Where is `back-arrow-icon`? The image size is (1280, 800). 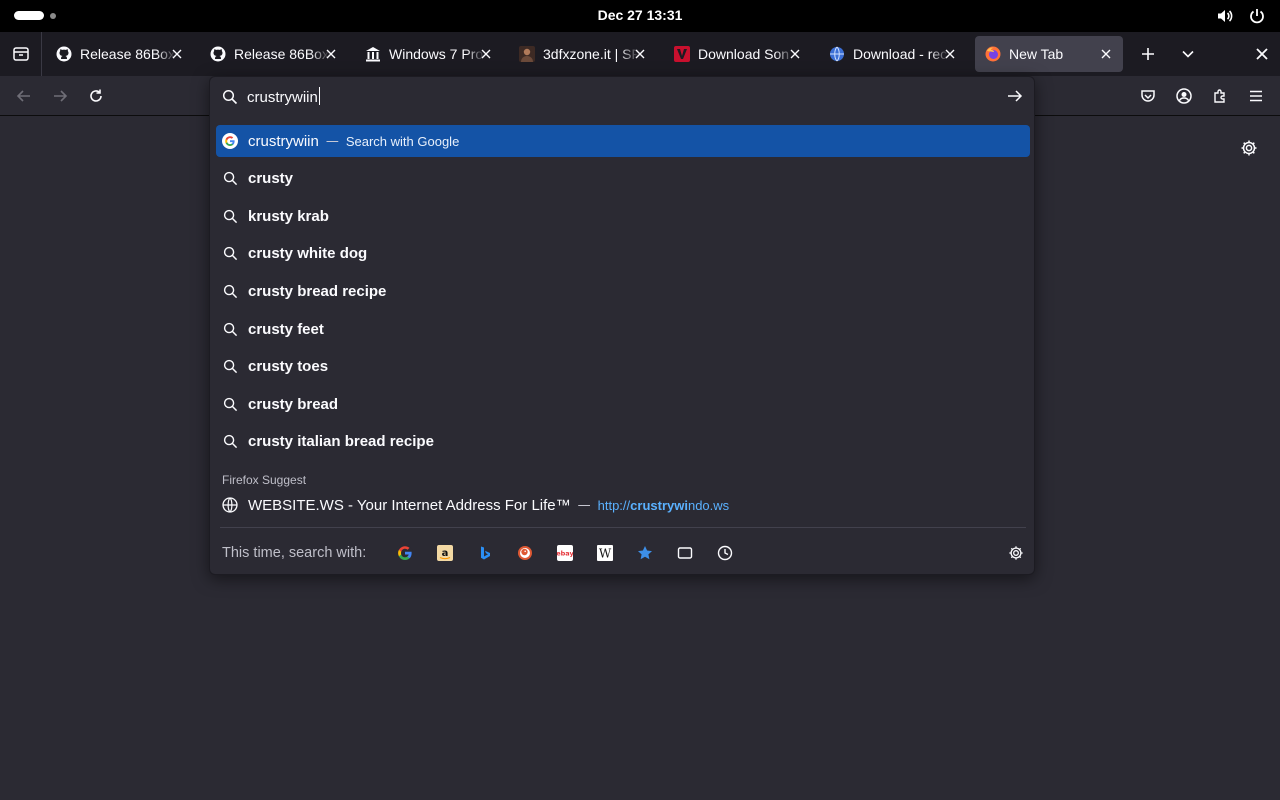 back-arrow-icon is located at coordinates (23, 96).